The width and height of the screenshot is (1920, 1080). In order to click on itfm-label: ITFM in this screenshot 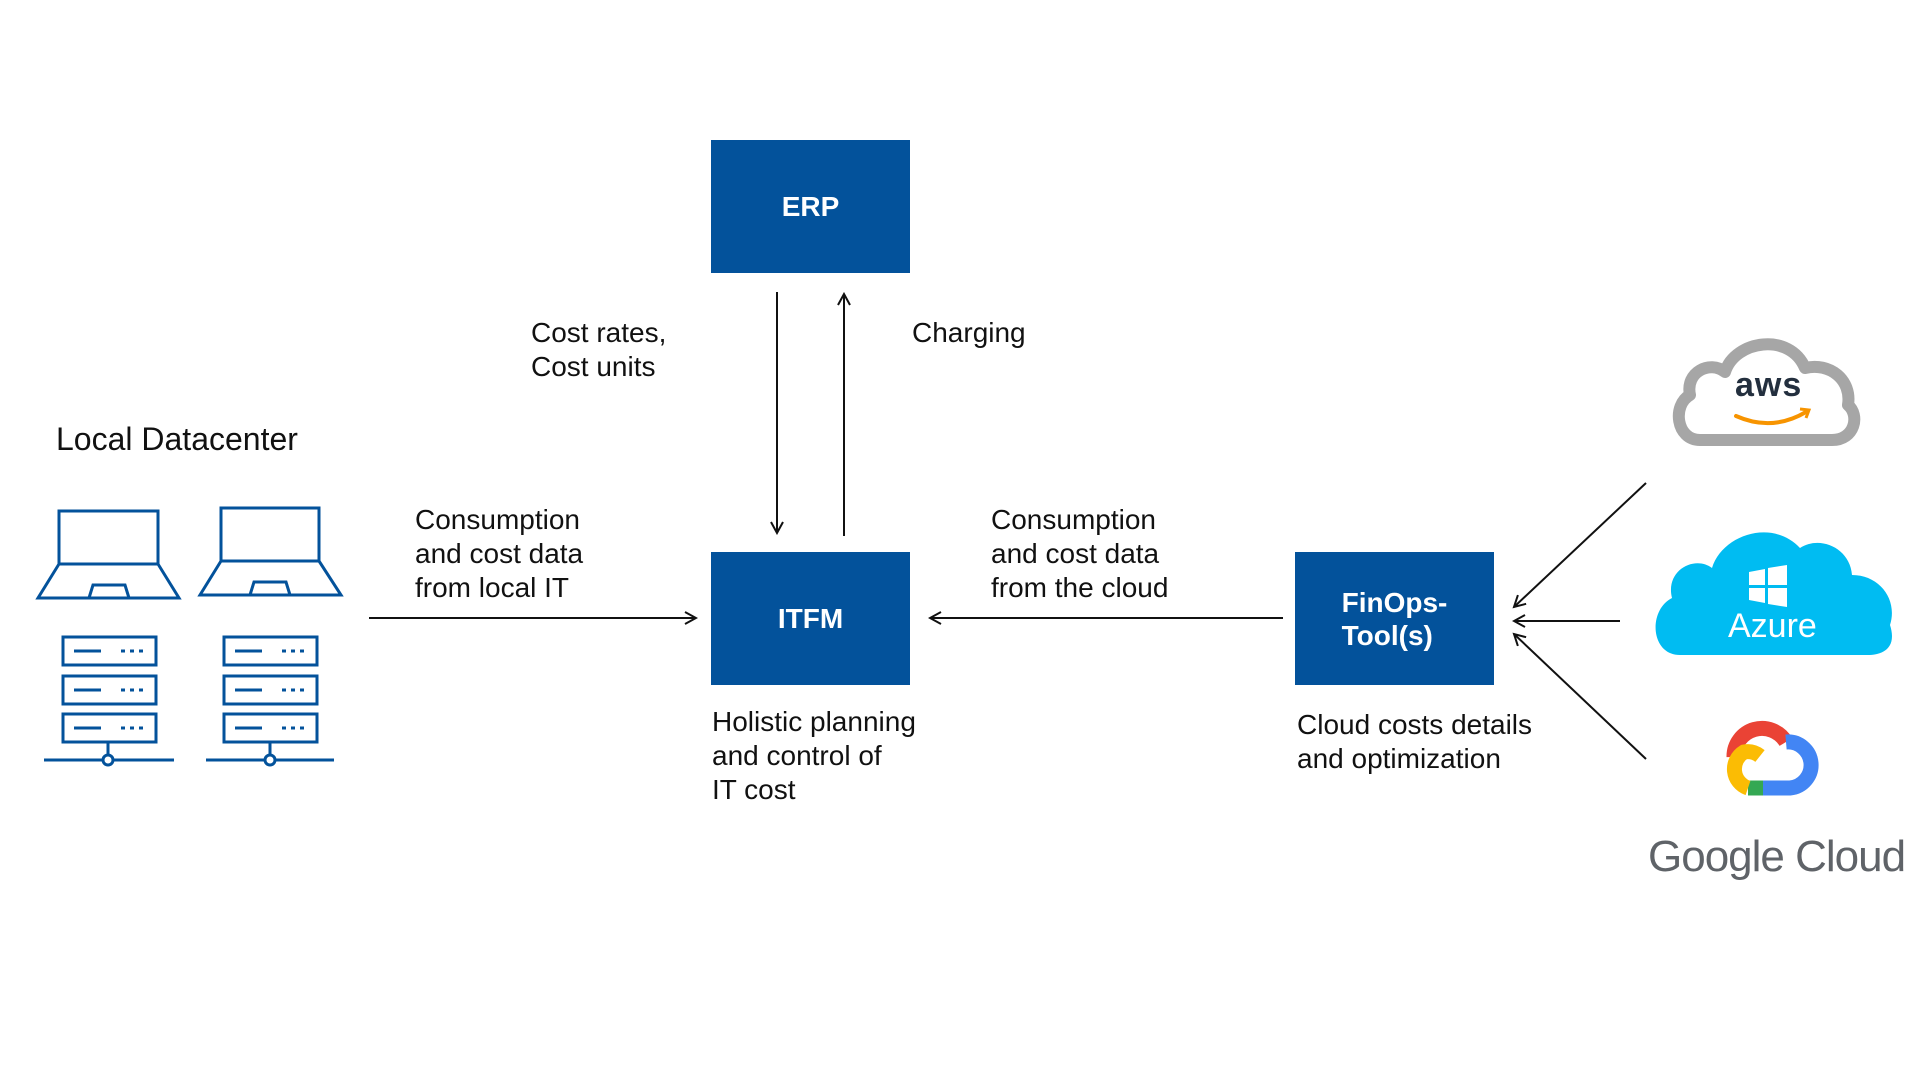, I will do `click(810, 618)`.